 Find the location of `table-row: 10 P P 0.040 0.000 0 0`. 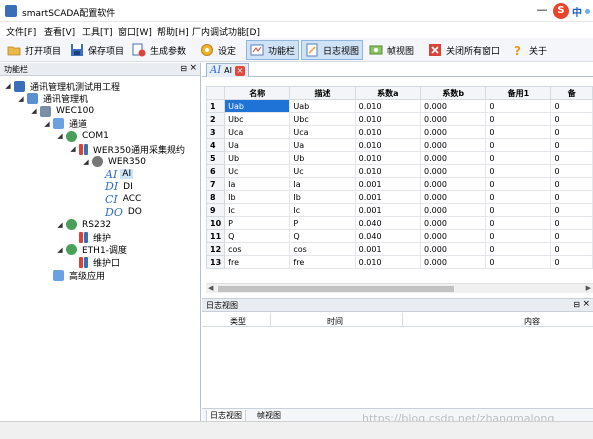

table-row: 10 P P 0.040 0.000 0 0 is located at coordinates (399, 223).